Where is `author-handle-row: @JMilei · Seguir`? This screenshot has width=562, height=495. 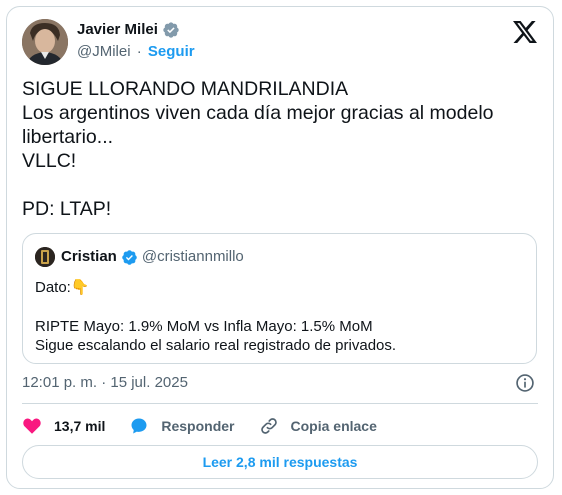
author-handle-row: @JMilei · Seguir is located at coordinates (136, 52).